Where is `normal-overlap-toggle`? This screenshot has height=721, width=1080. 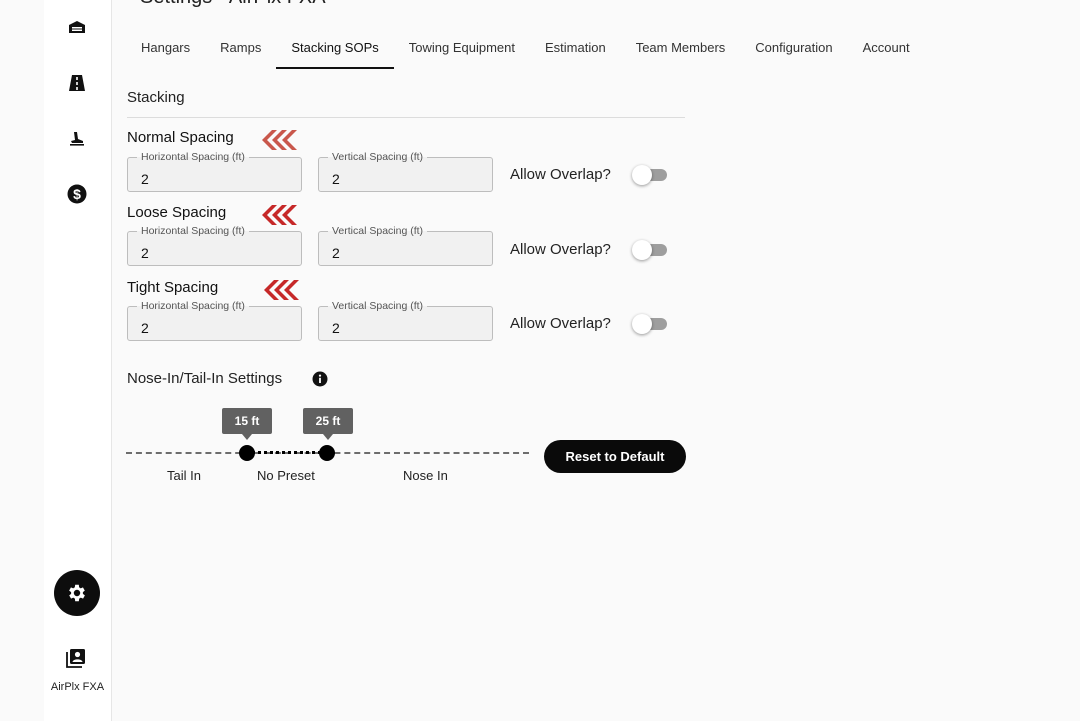 normal-overlap-toggle is located at coordinates (650, 175).